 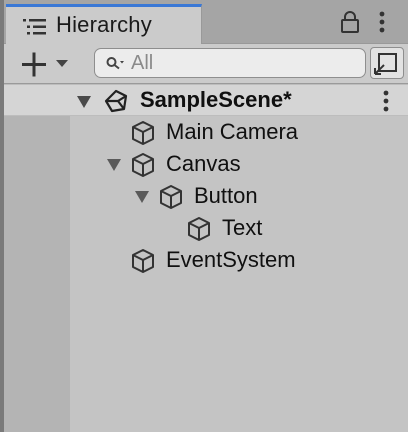 I want to click on tree-item-text: Text, so click(x=239, y=228).